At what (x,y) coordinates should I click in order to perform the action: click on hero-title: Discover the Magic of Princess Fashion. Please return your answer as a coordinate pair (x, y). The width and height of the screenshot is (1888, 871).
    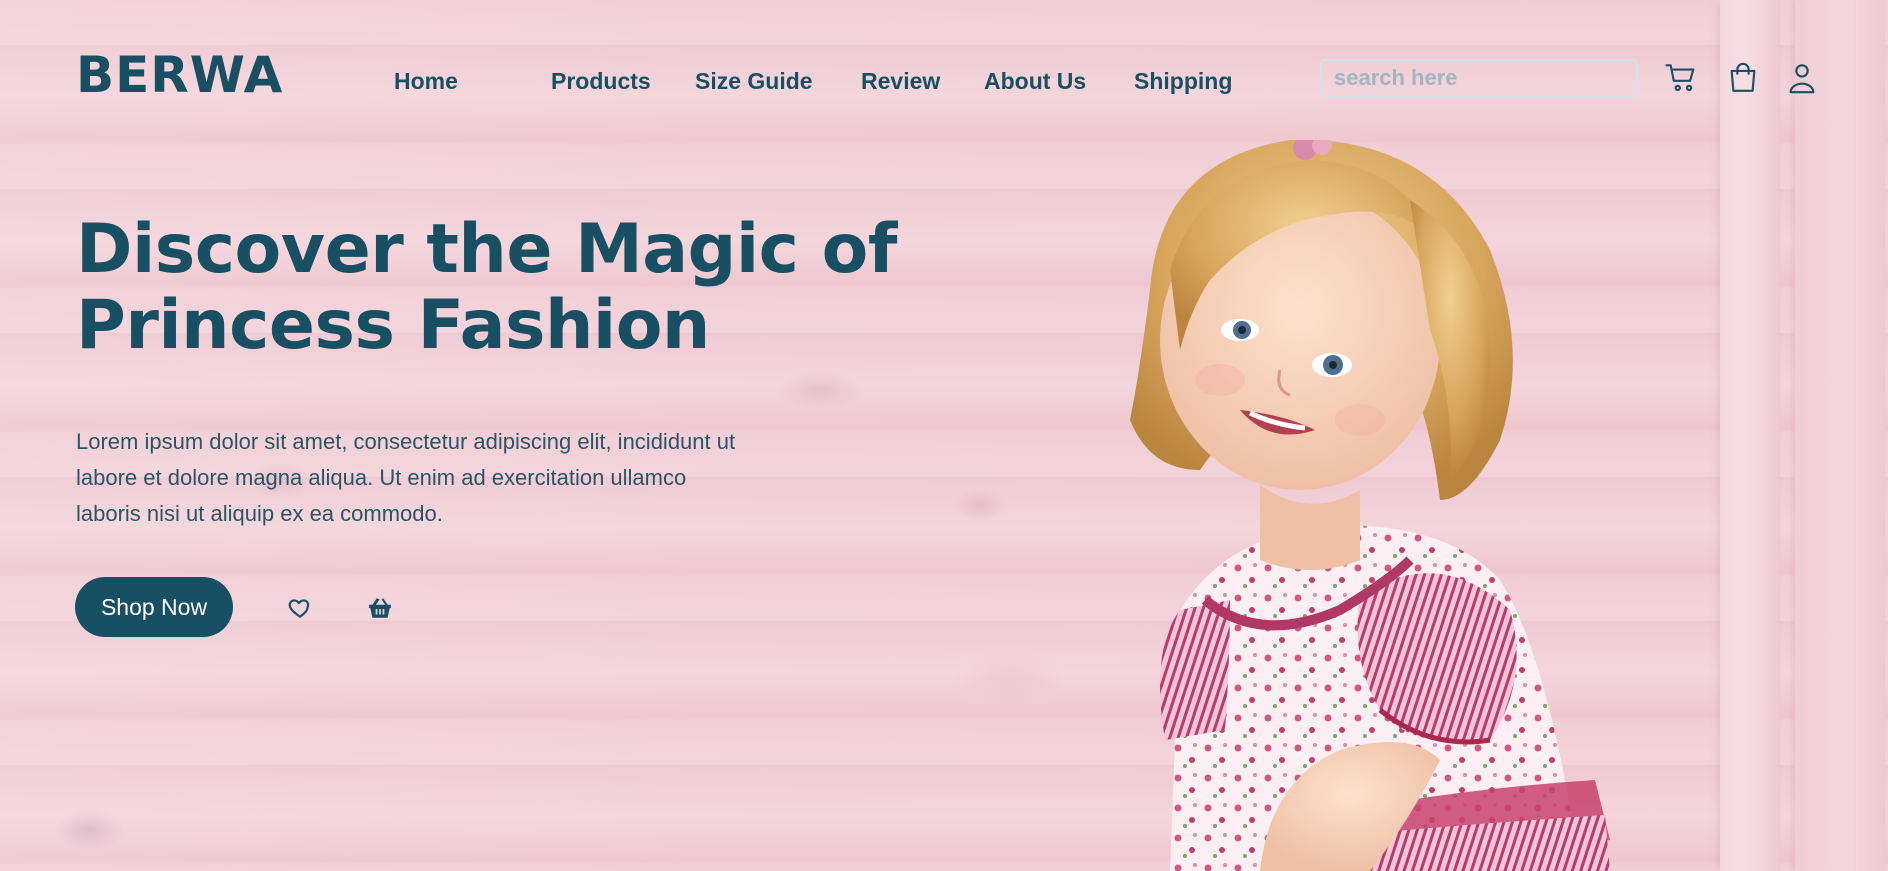
    Looking at the image, I should click on (486, 287).